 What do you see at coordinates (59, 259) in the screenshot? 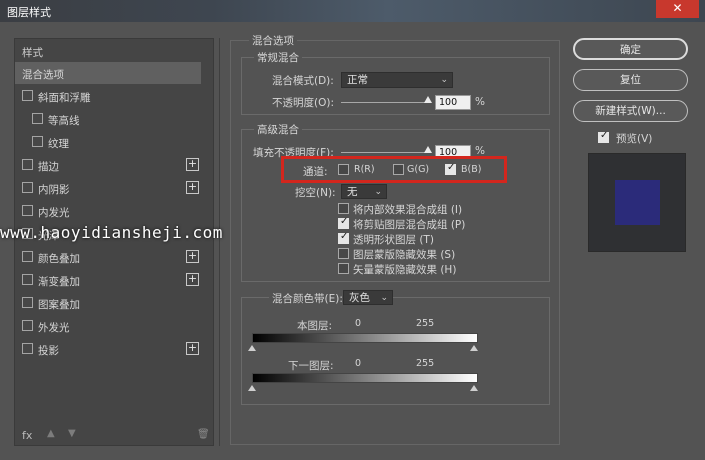
I see `style-item-label: 颜色叠加` at bounding box center [59, 259].